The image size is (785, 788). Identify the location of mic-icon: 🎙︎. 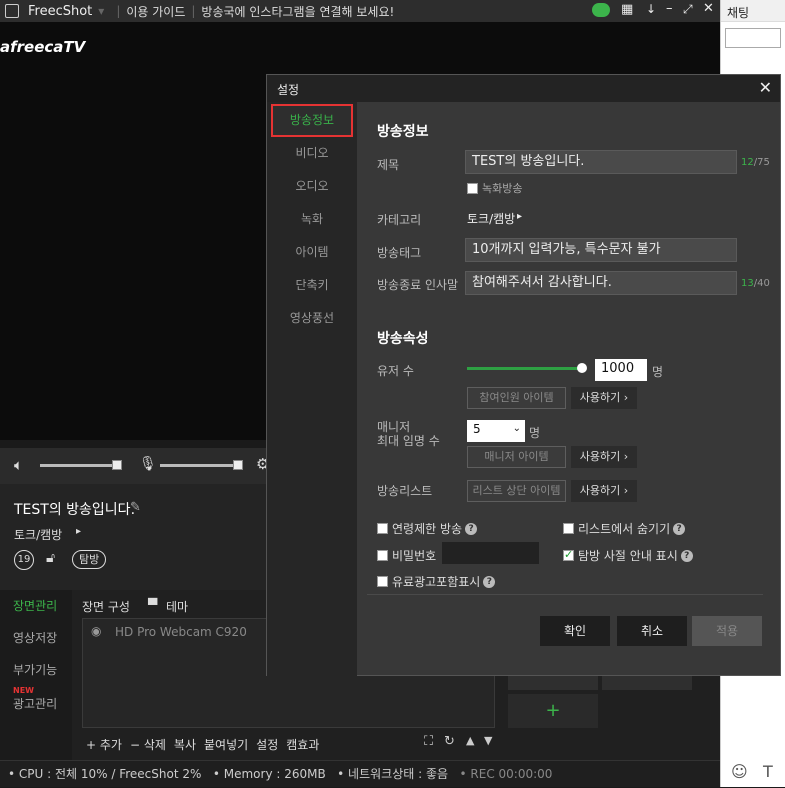
(148, 464).